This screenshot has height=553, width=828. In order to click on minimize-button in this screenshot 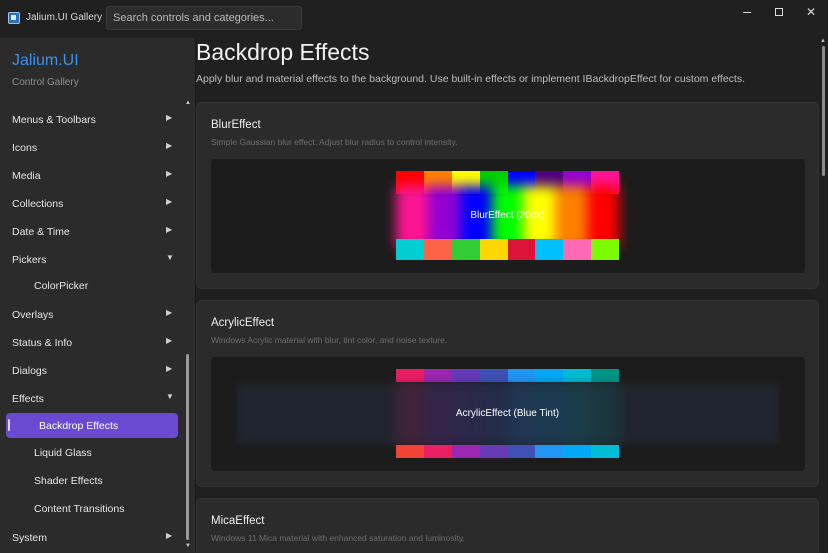, I will do `click(747, 12)`.